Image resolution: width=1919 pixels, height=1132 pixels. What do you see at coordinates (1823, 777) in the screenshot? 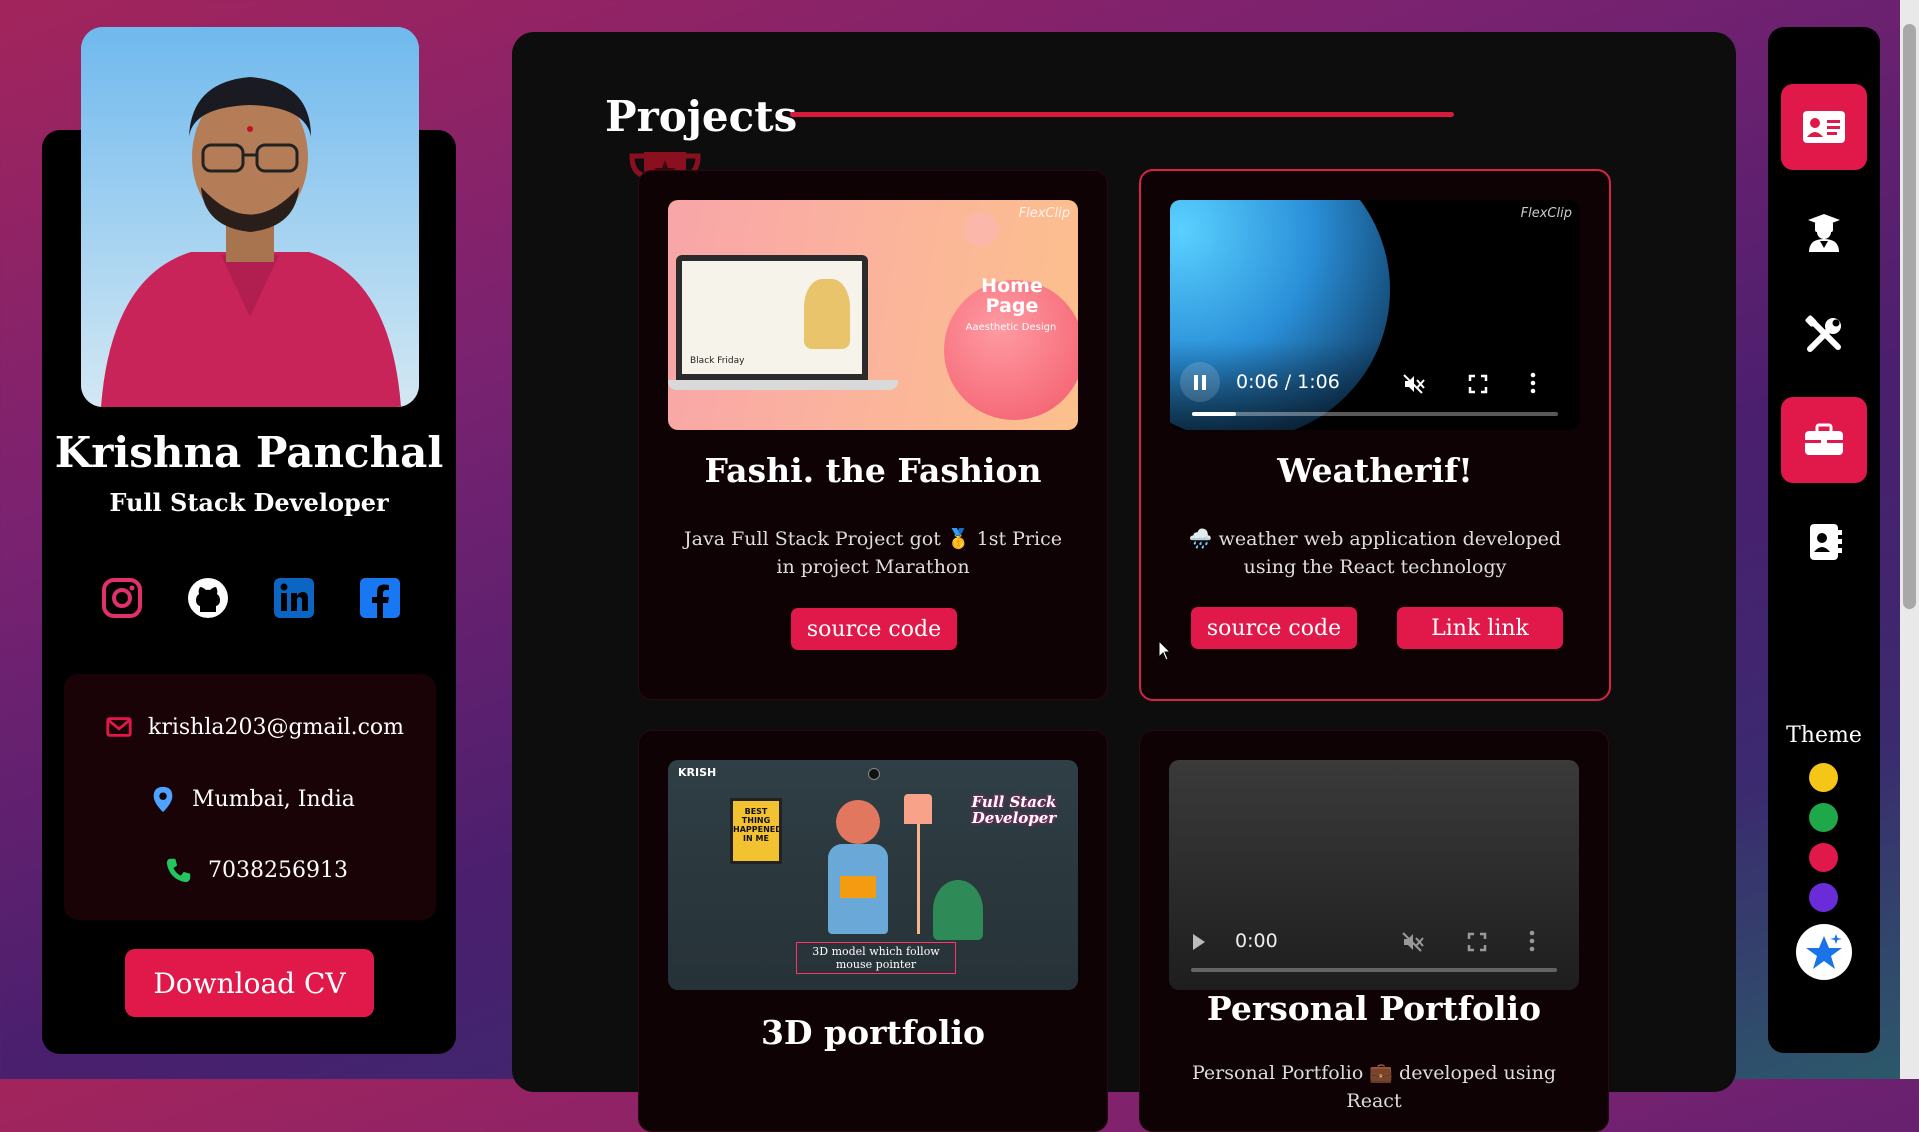
I see `theme-yellow-button` at bounding box center [1823, 777].